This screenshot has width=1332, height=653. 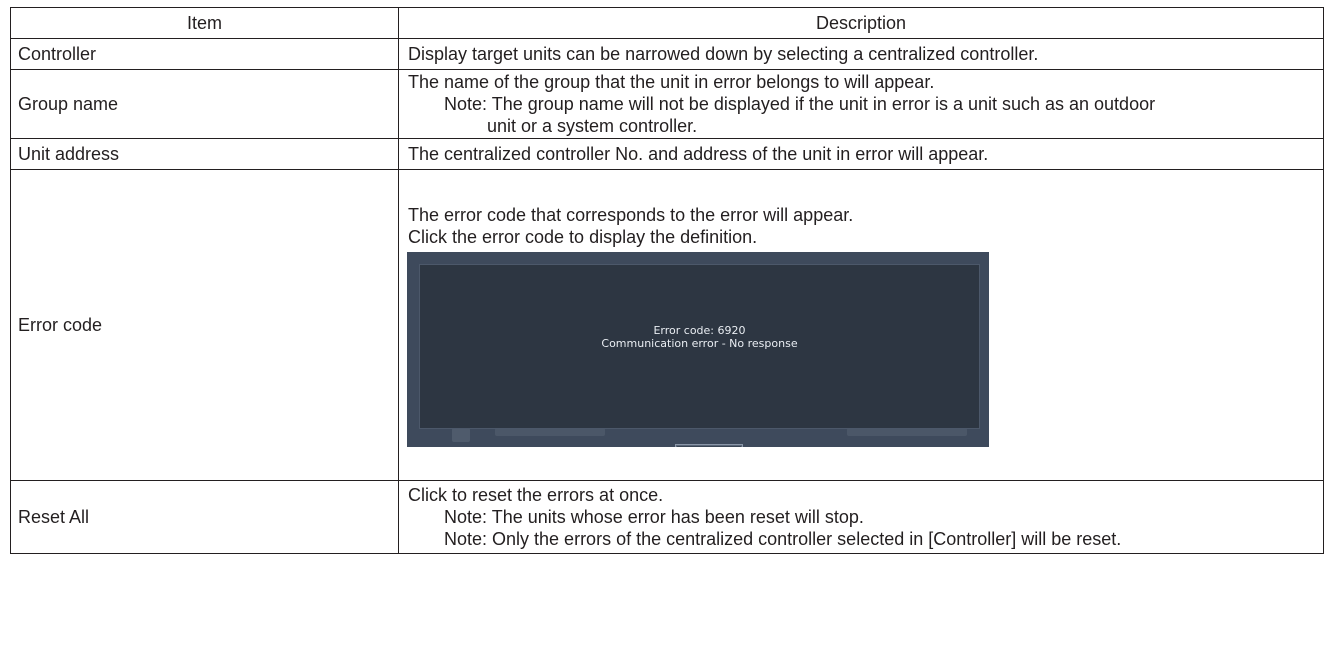 What do you see at coordinates (204, 54) in the screenshot?
I see `item-cell: Controller` at bounding box center [204, 54].